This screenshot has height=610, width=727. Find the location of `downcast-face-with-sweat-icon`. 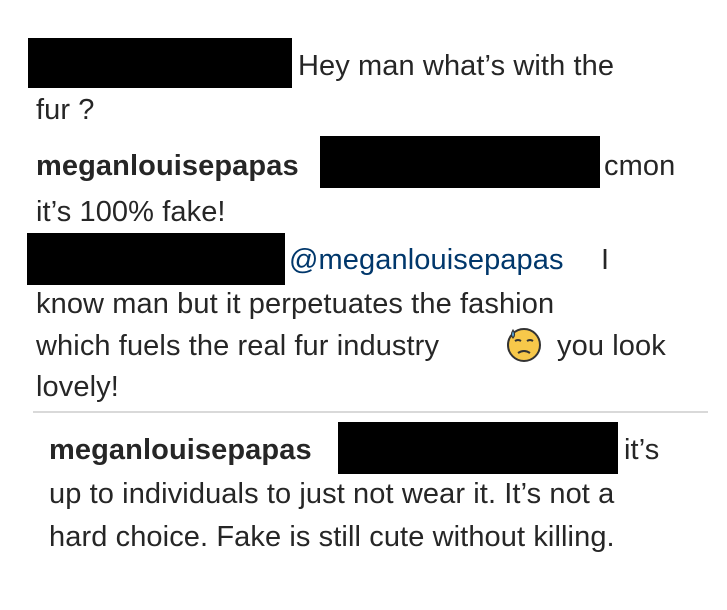

downcast-face-with-sweat-icon is located at coordinates (524, 345).